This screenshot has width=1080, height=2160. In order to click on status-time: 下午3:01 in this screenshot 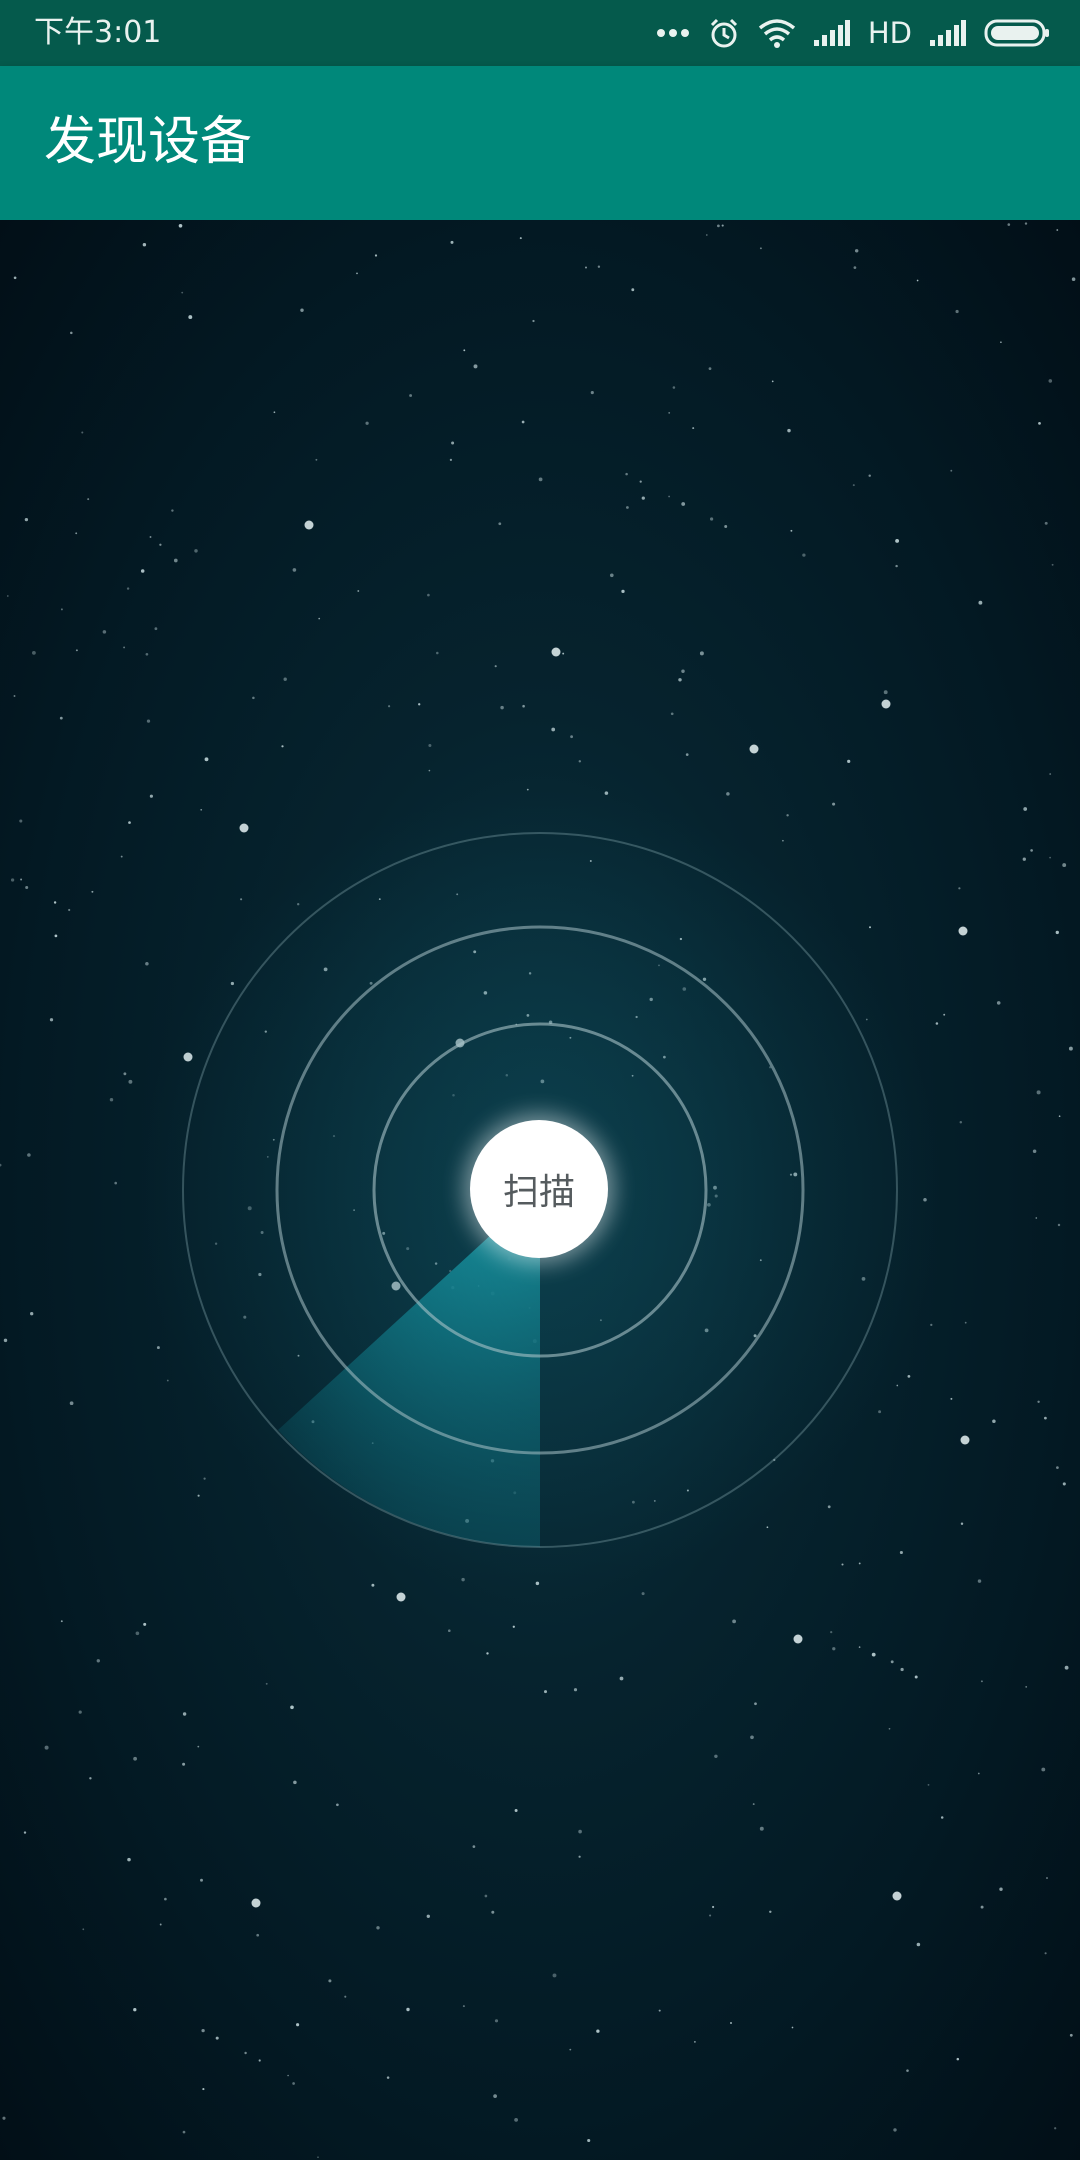, I will do `click(98, 32)`.